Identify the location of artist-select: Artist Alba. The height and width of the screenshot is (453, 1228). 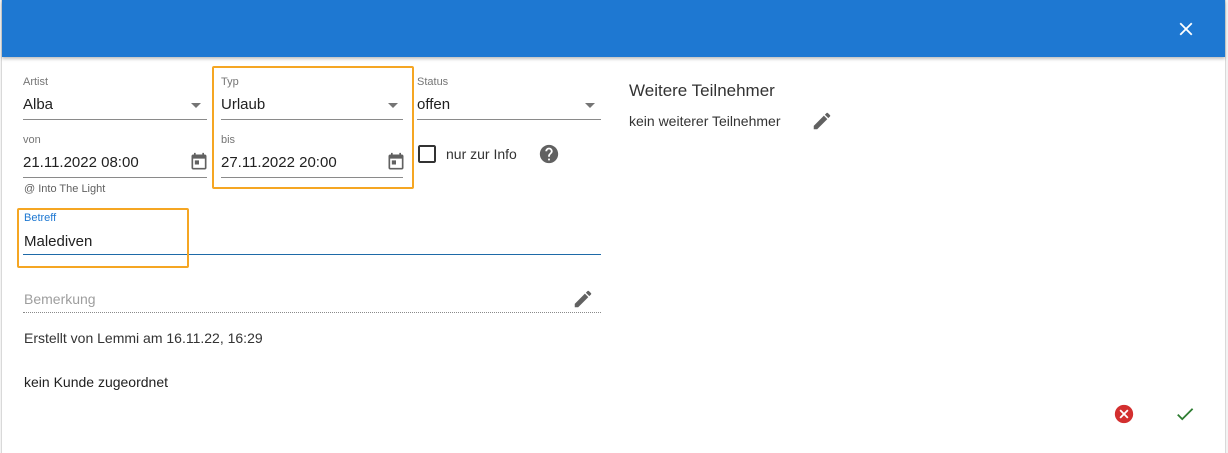
(115, 99).